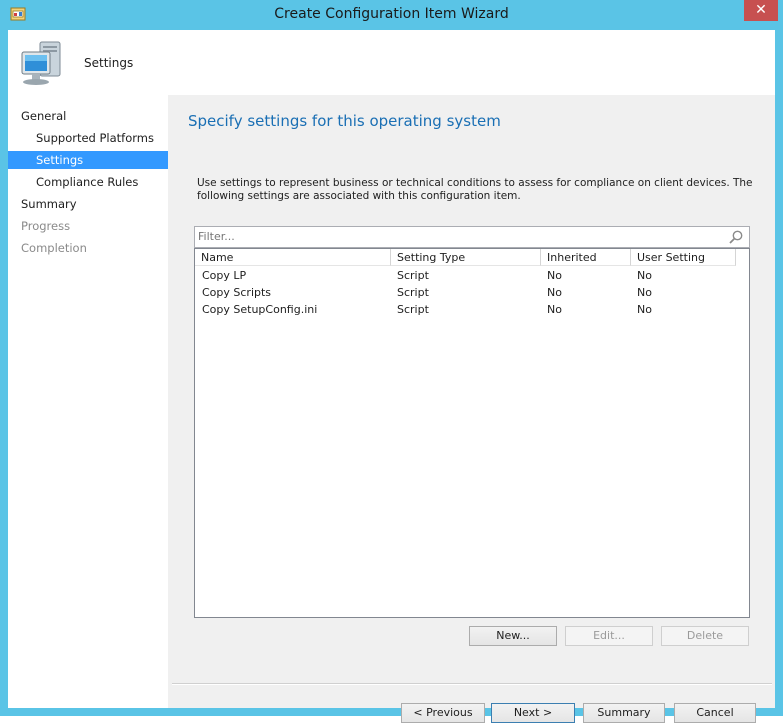 This screenshot has height=723, width=783. What do you see at coordinates (224, 275) in the screenshot?
I see `cell-name: Copy LP` at bounding box center [224, 275].